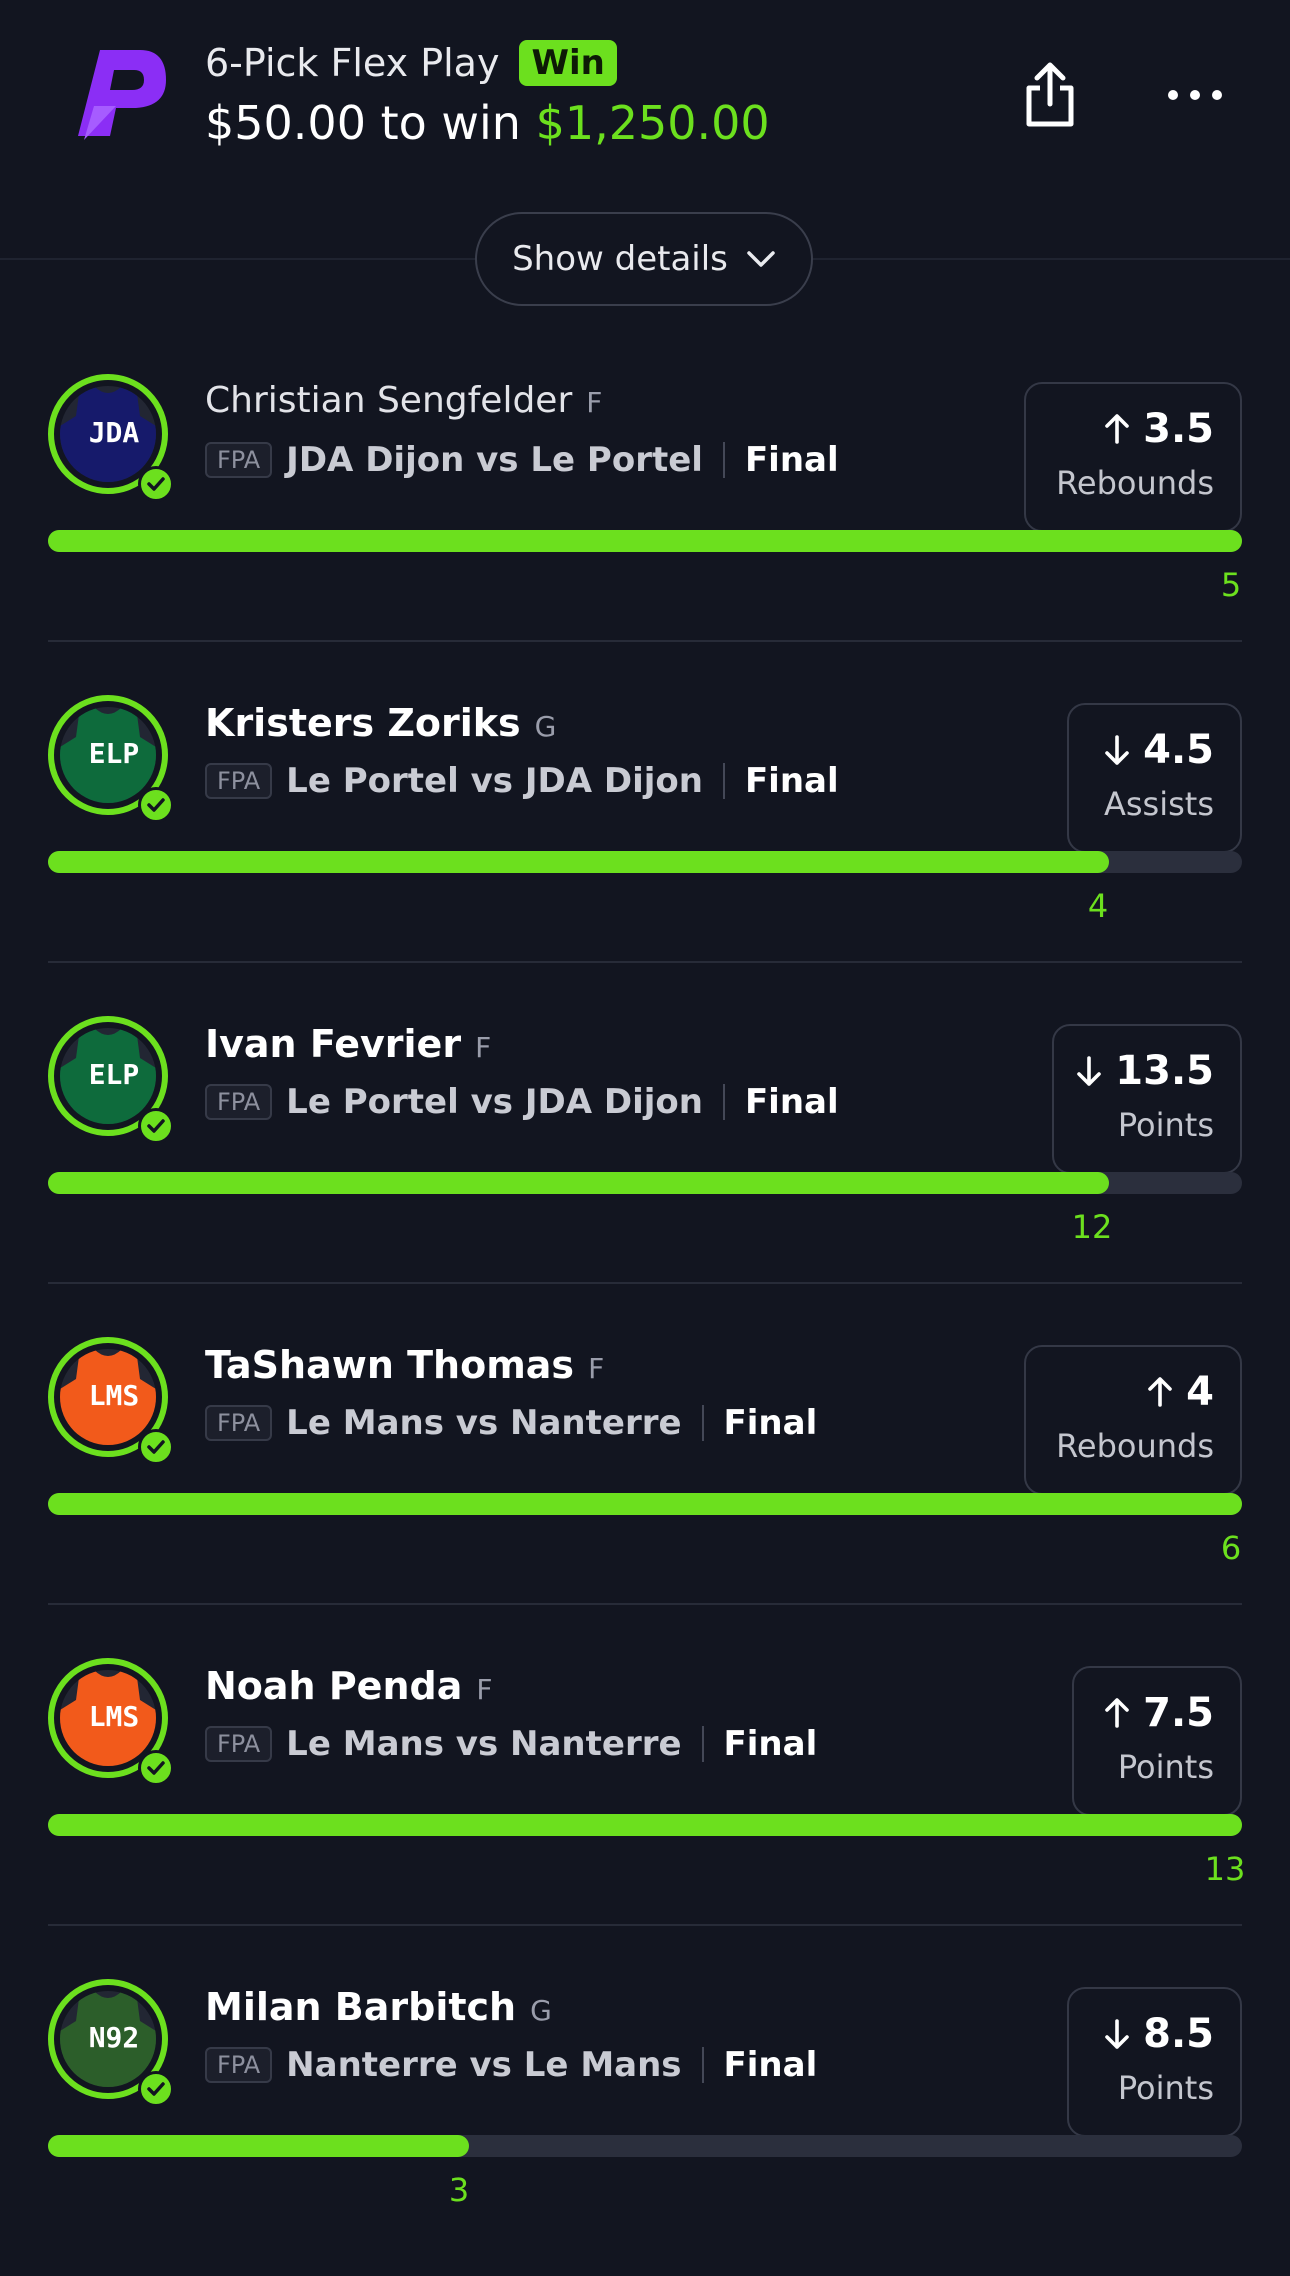 The width and height of the screenshot is (1290, 2276). What do you see at coordinates (1154, 778) in the screenshot?
I see `projection-box: 4.5 Assists` at bounding box center [1154, 778].